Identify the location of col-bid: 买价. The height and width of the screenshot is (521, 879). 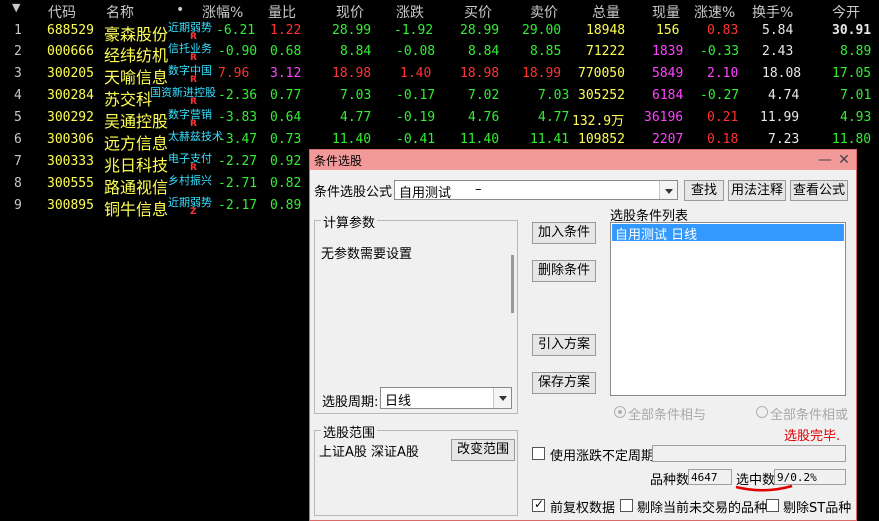
(478, 12).